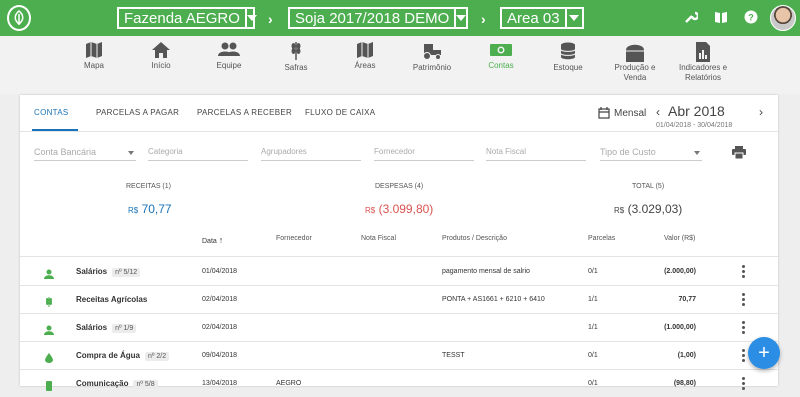  Describe the element at coordinates (635, 77) in the screenshot. I see `nav-label: Venda` at that location.